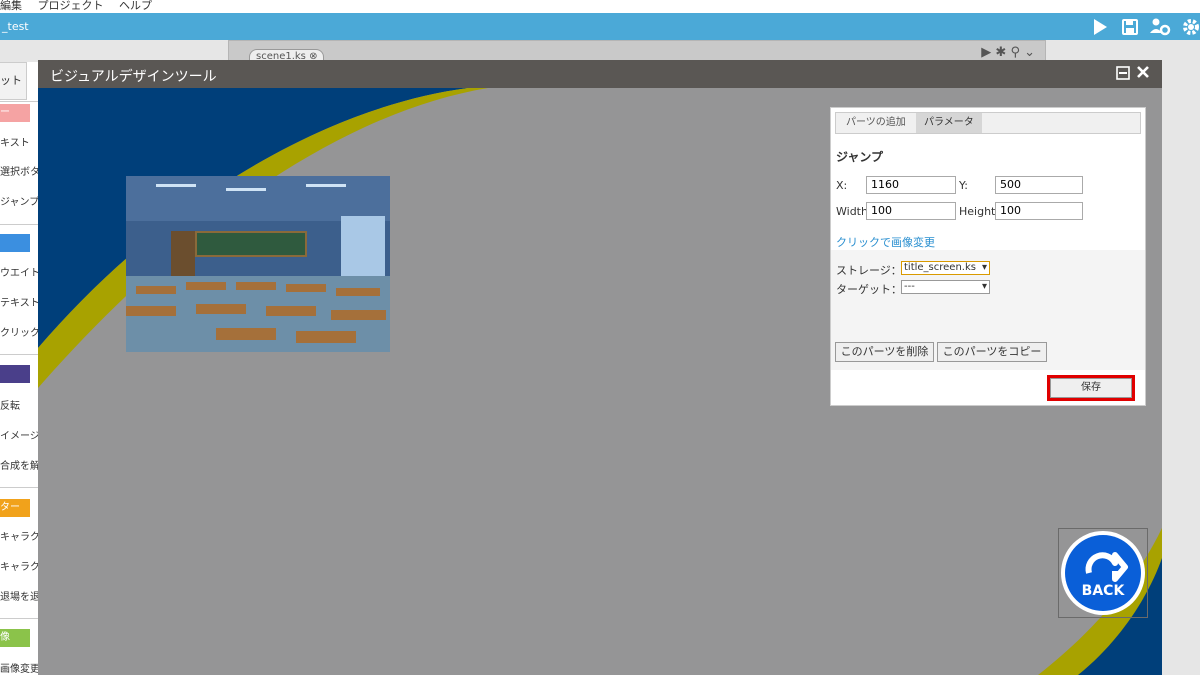  Describe the element at coordinates (979, 211) in the screenshot. I see `height-label: Height:` at that location.